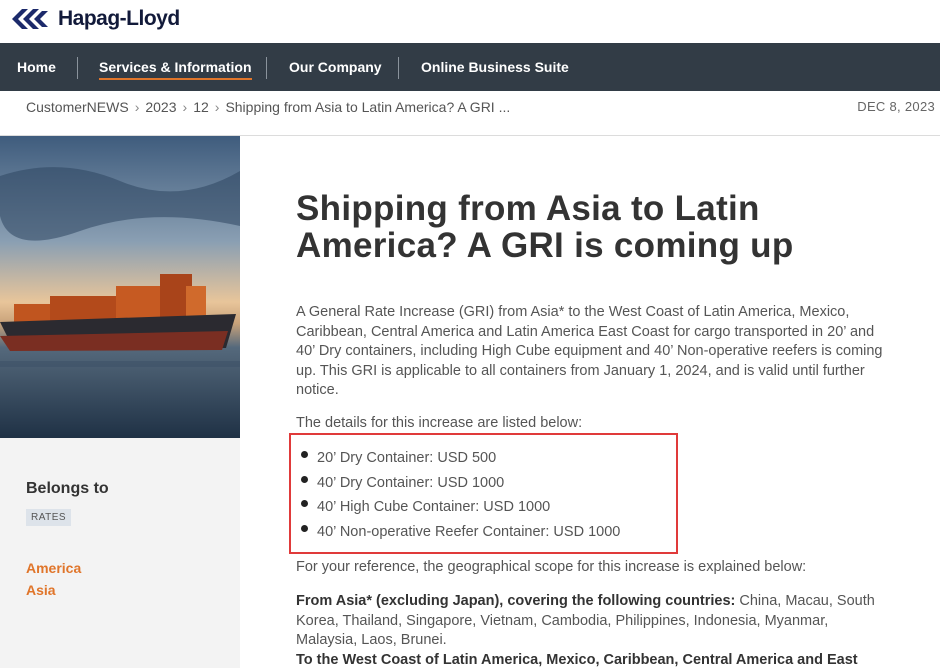 The height and width of the screenshot is (671, 940). I want to click on nav-home: Home, so click(36, 67).